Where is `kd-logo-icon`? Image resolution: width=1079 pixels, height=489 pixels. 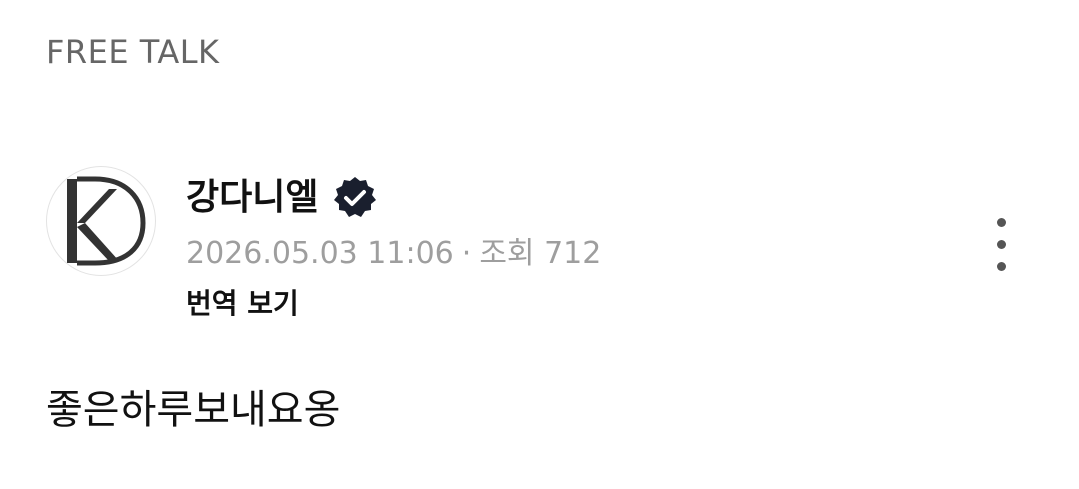 kd-logo-icon is located at coordinates (106, 221).